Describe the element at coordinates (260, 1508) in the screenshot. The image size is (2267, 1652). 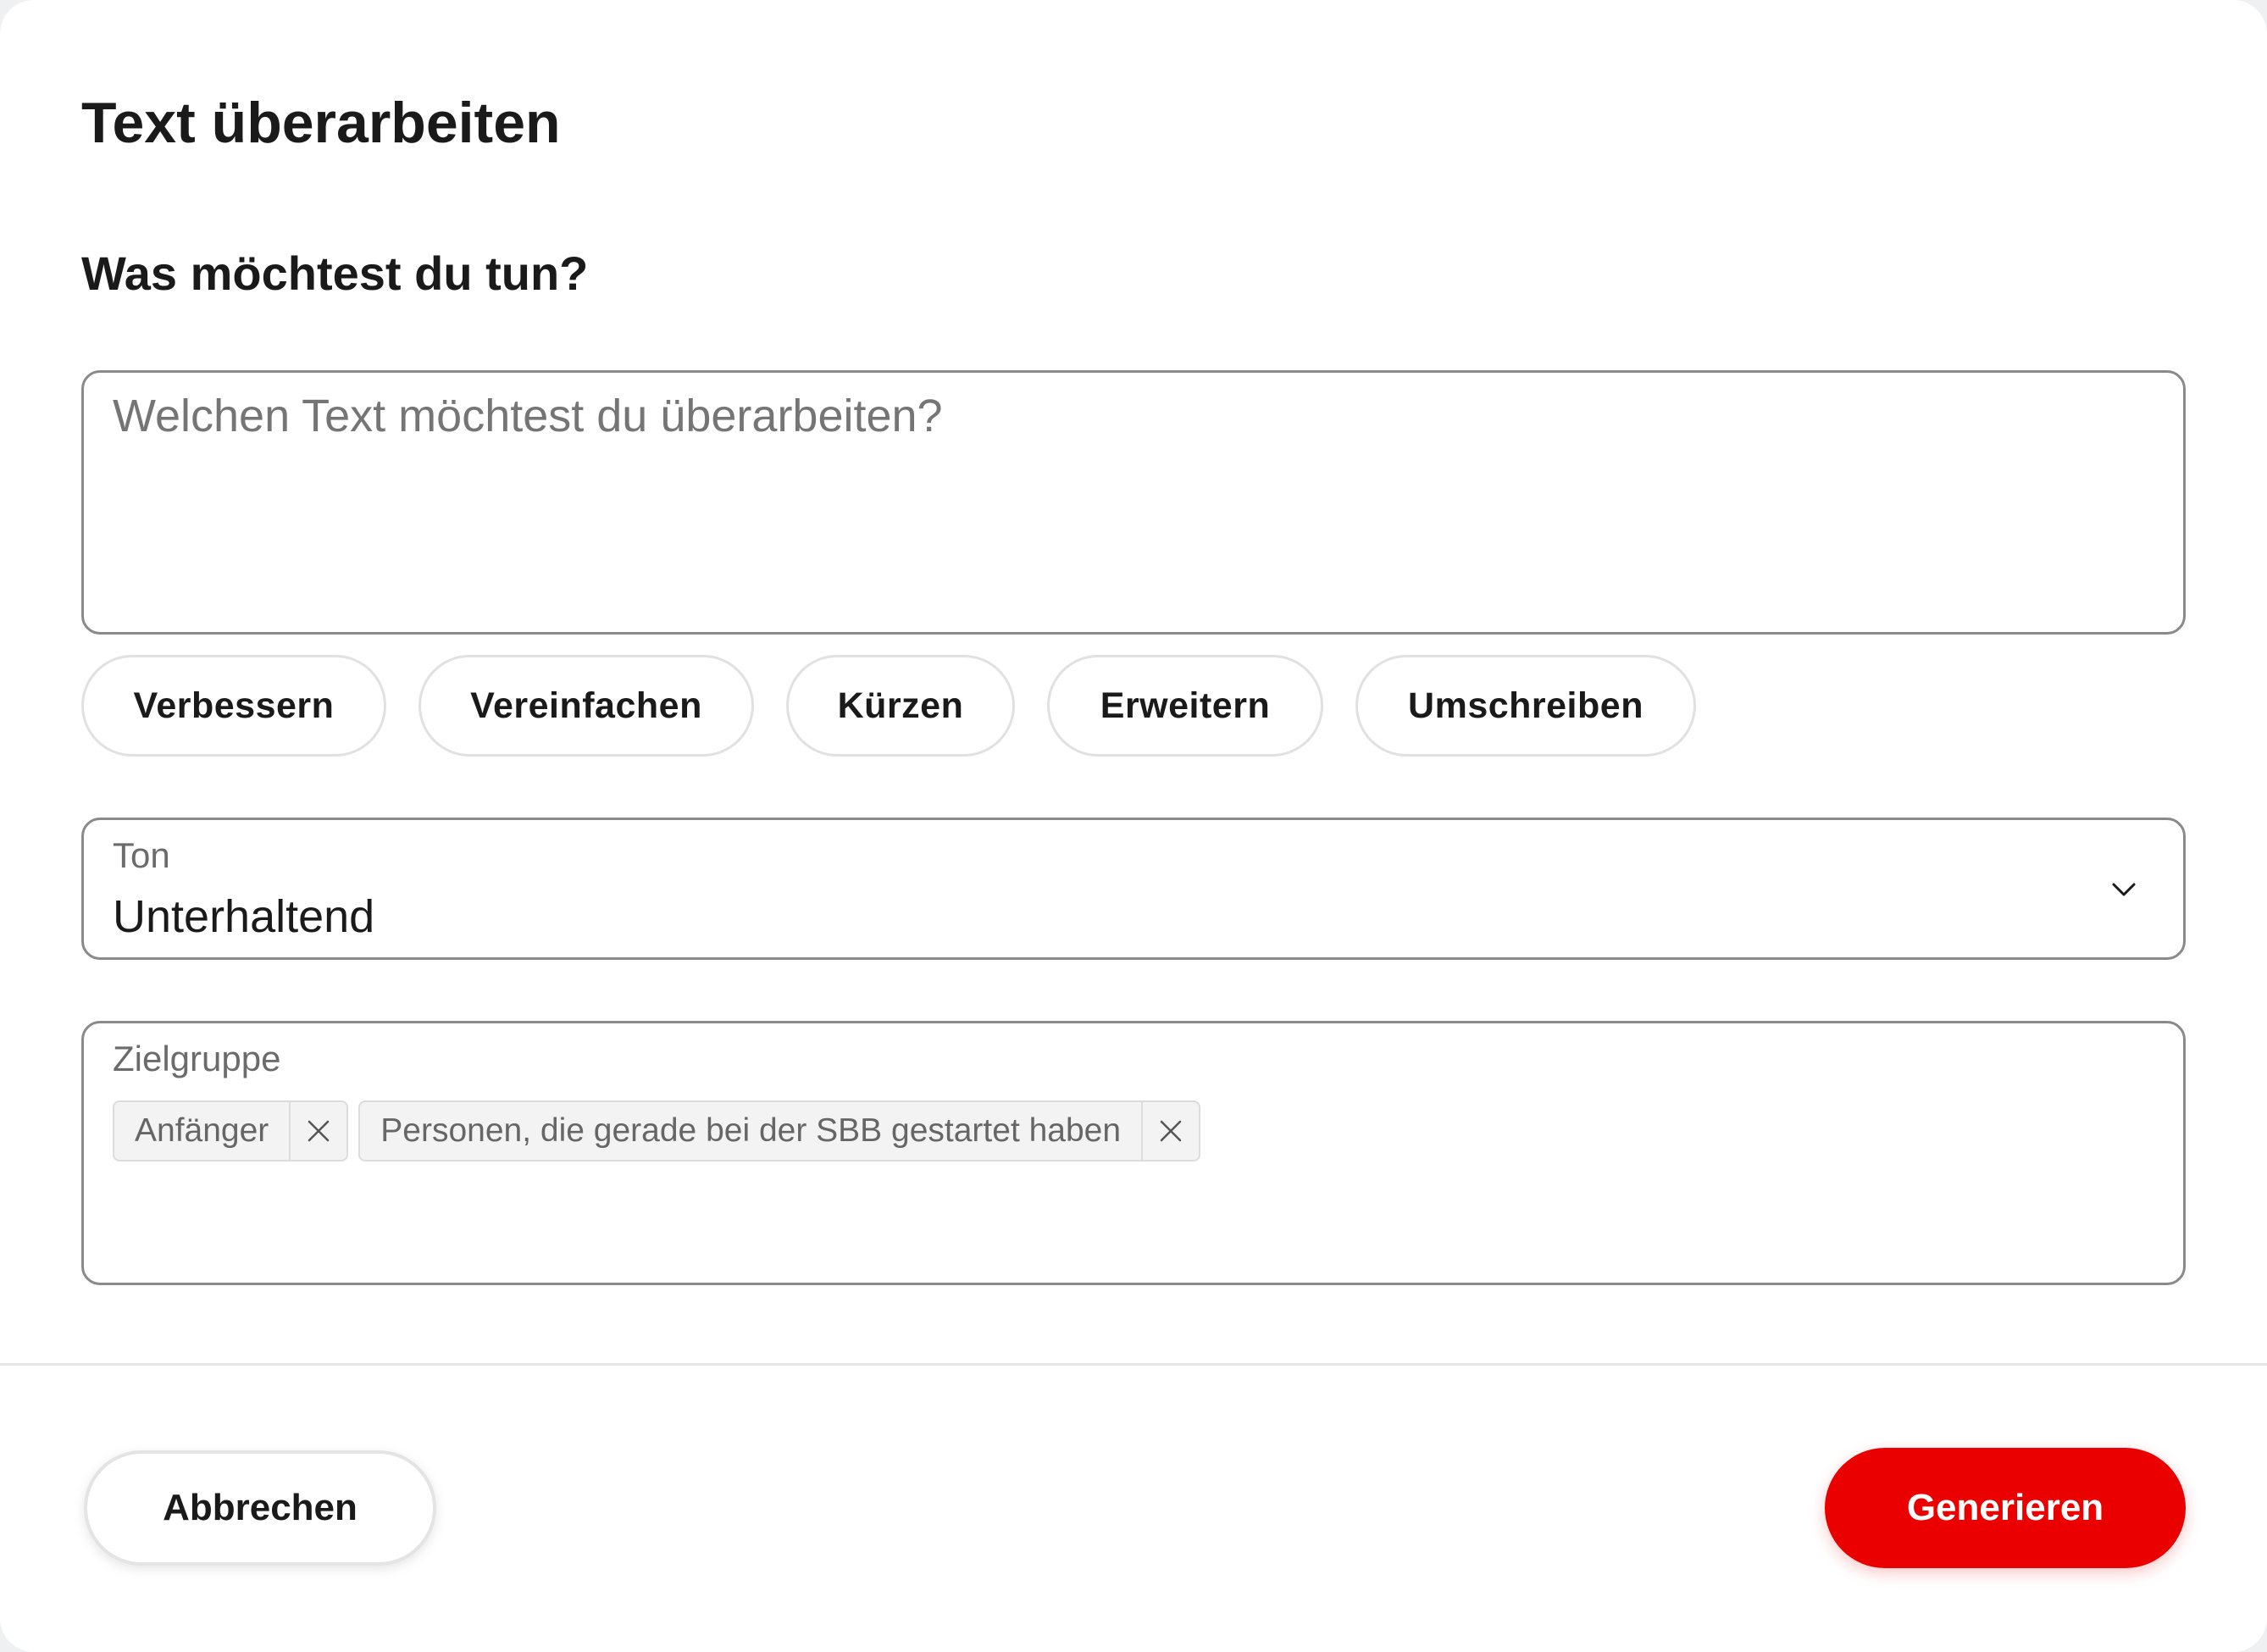
I see `cancel-button: Abbrechen` at that location.